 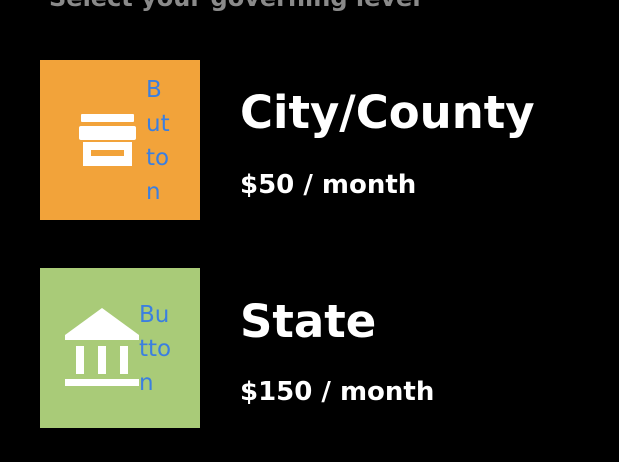 What do you see at coordinates (155, 349) in the screenshot?
I see `state-button-label: Button` at bounding box center [155, 349].